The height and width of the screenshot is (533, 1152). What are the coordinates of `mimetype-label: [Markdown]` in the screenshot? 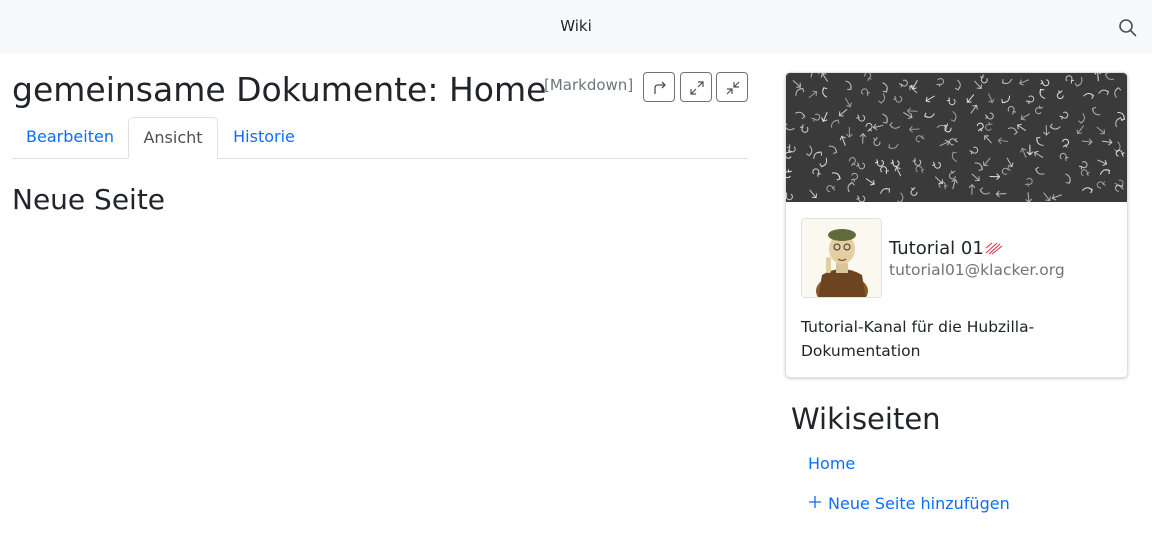 It's located at (589, 85).